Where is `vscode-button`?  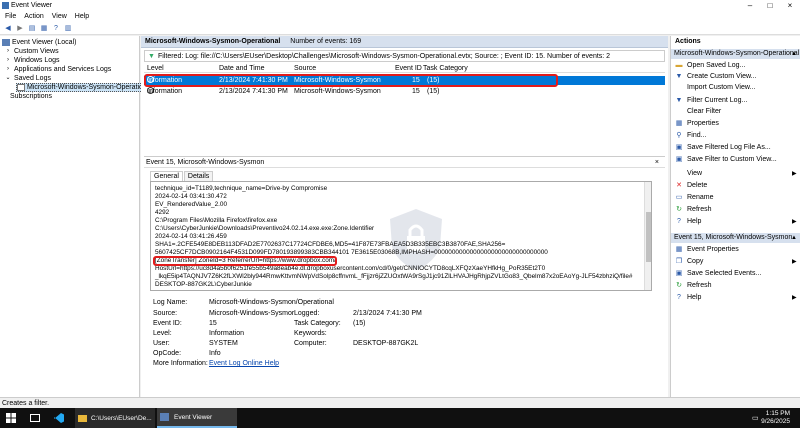
vscode-button is located at coordinates (59, 418).